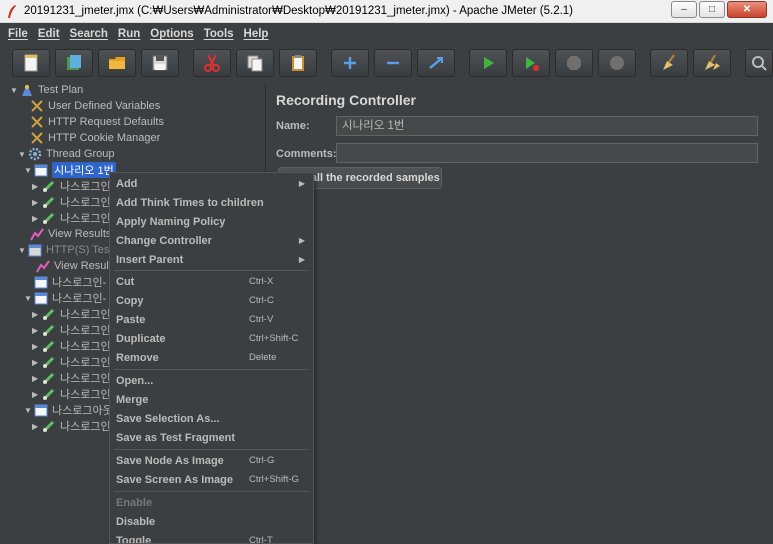 Image resolution: width=773 pixels, height=544 pixels. I want to click on menu-search: Search, so click(89, 34).